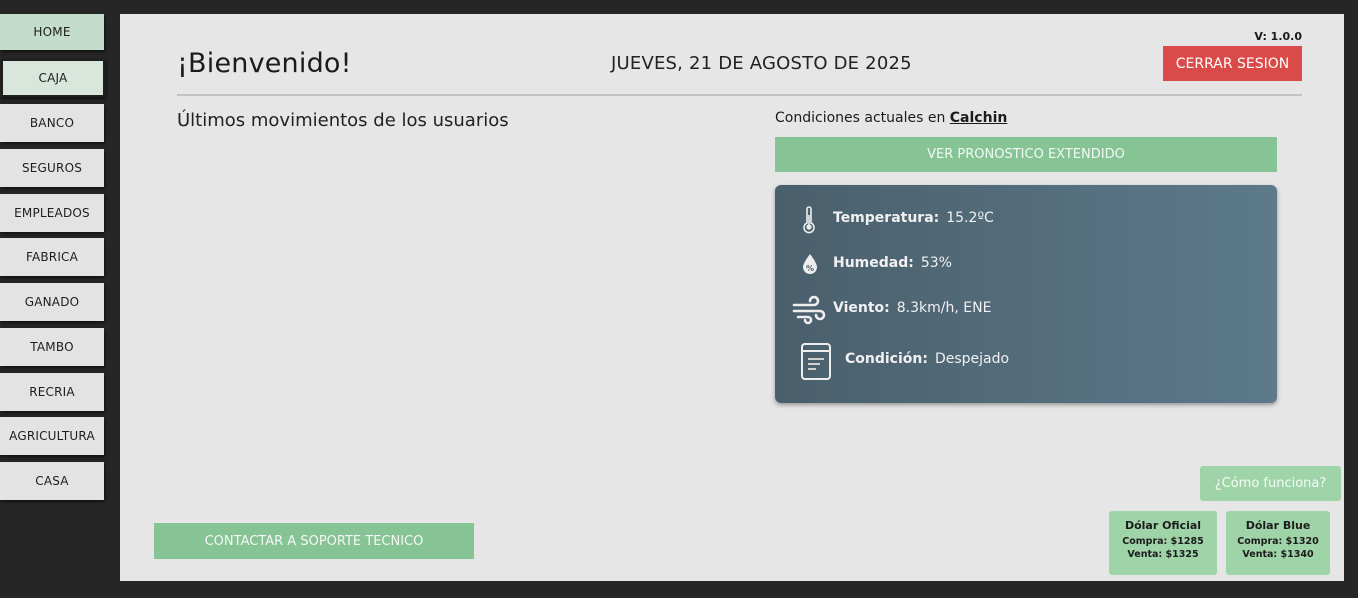  Describe the element at coordinates (52, 347) in the screenshot. I see `sidebar-item-tambo: TAMBO` at that location.